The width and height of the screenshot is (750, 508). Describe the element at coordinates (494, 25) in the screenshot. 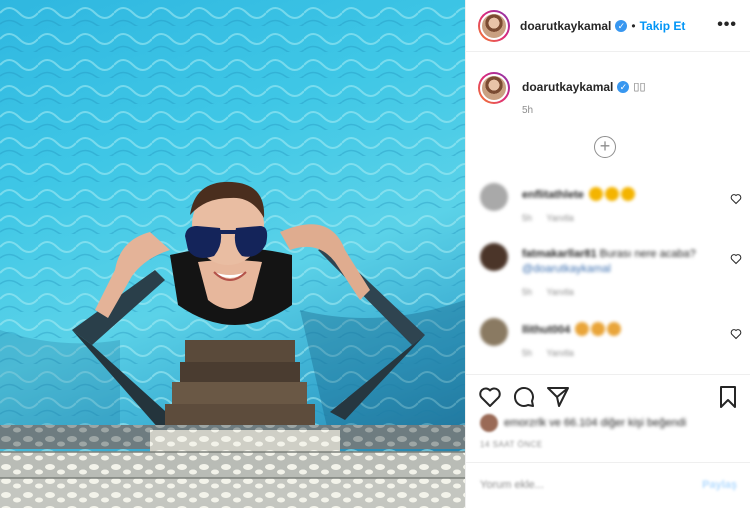

I see `author-avatar` at that location.